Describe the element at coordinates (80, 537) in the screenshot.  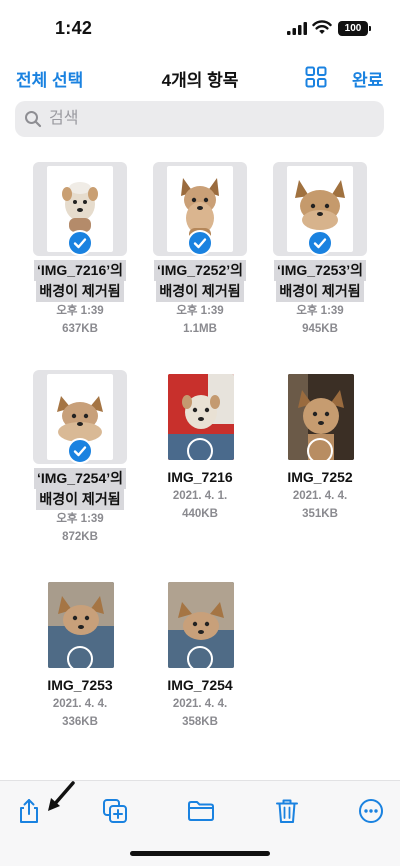
I see `file-size: 872KB` at that location.